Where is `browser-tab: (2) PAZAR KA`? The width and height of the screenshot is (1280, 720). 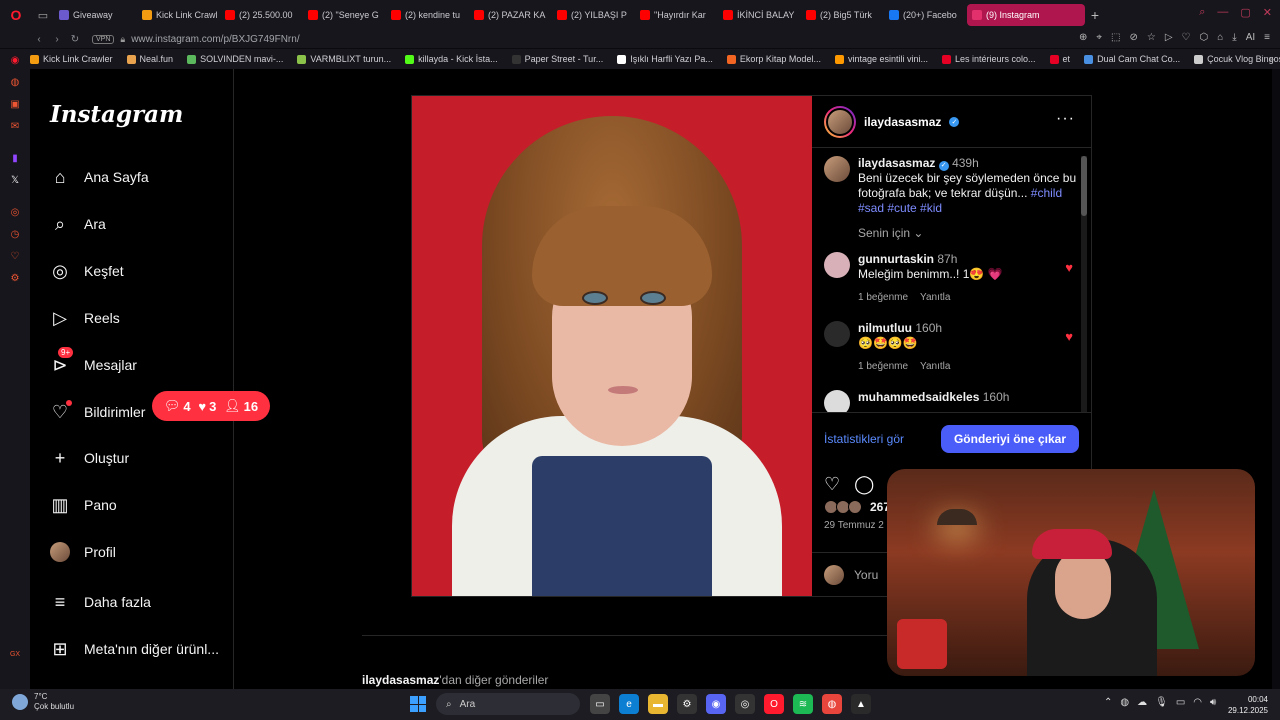
browser-tab: (2) PAZAR KA is located at coordinates (510, 15).